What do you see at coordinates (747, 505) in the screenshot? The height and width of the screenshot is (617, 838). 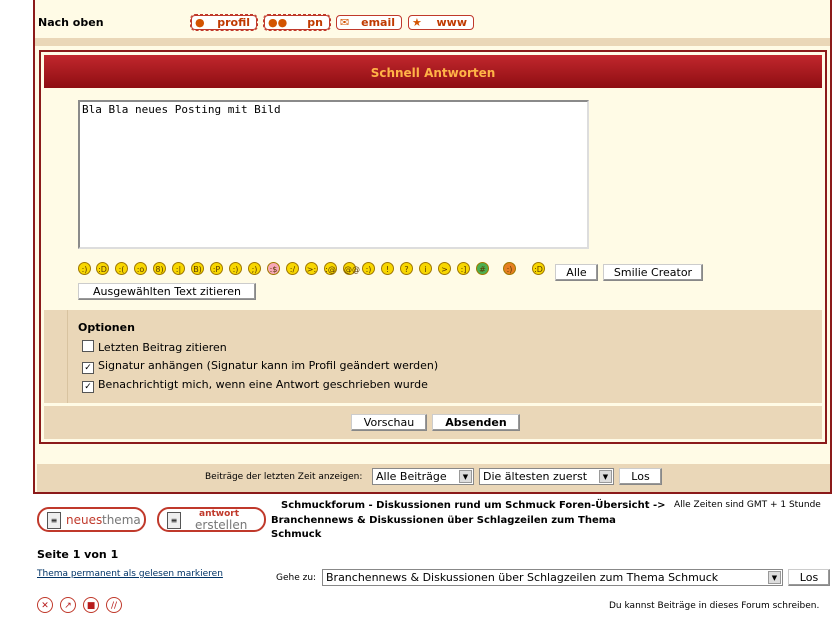 I see `timezone-note: Alle Zeiten sind GMT + 1 Stunde` at bounding box center [747, 505].